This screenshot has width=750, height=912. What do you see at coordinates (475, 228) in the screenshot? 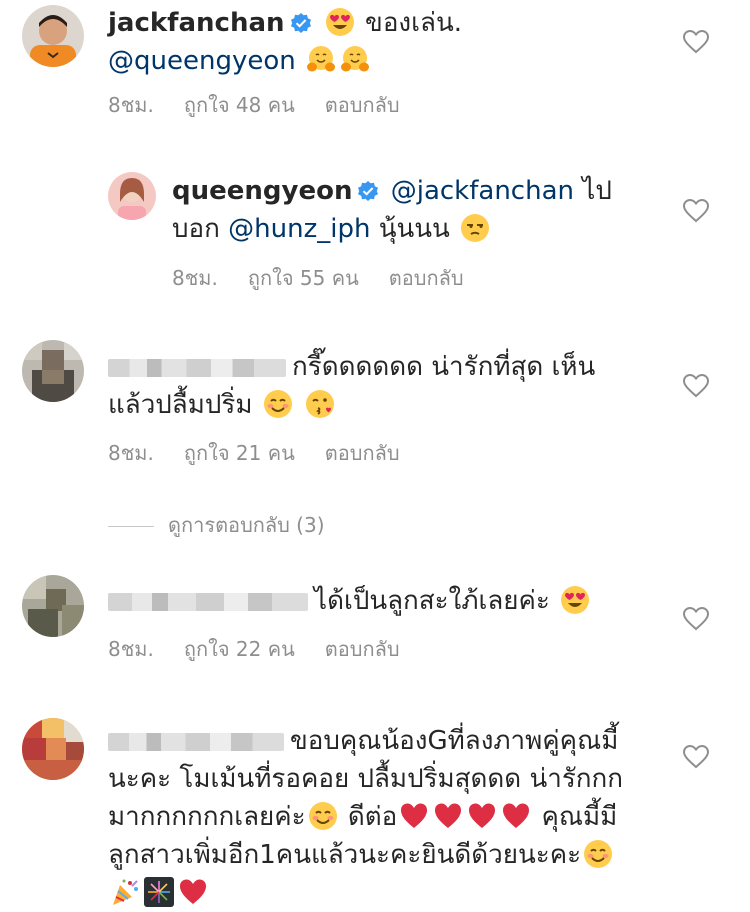
I see `unamused-emoji-icon` at bounding box center [475, 228].